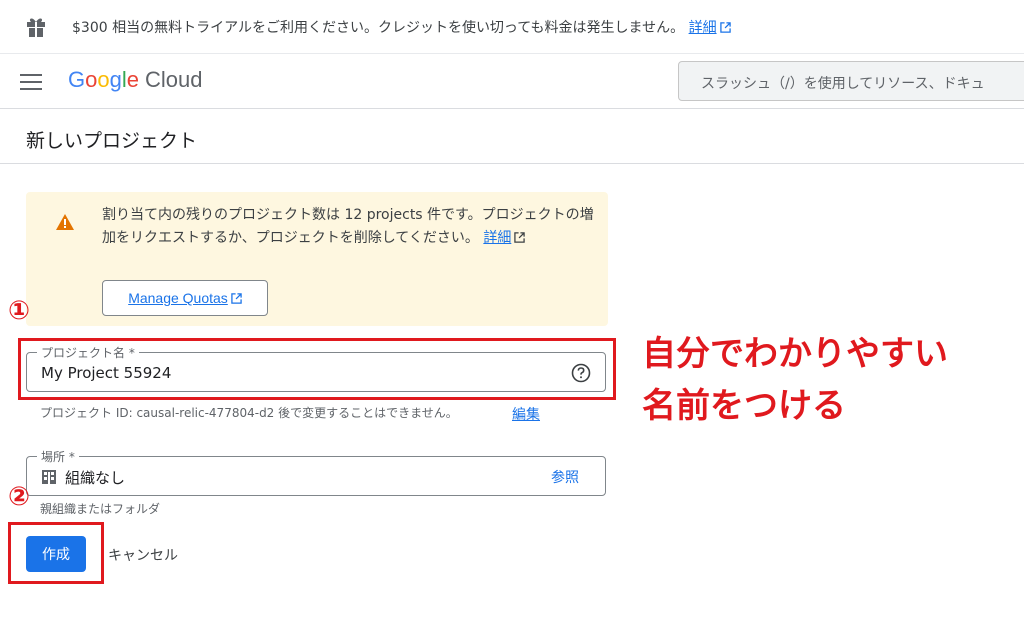 The height and width of the screenshot is (620, 1024). I want to click on menu-icon, so click(31, 82).